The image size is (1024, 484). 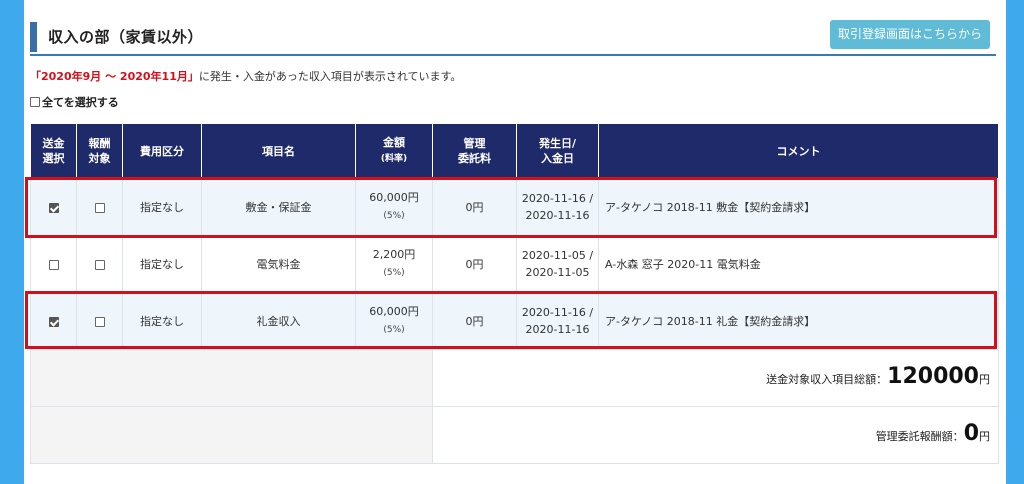 I want to click on item-name-cell: 電気料金, so click(x=278, y=264).